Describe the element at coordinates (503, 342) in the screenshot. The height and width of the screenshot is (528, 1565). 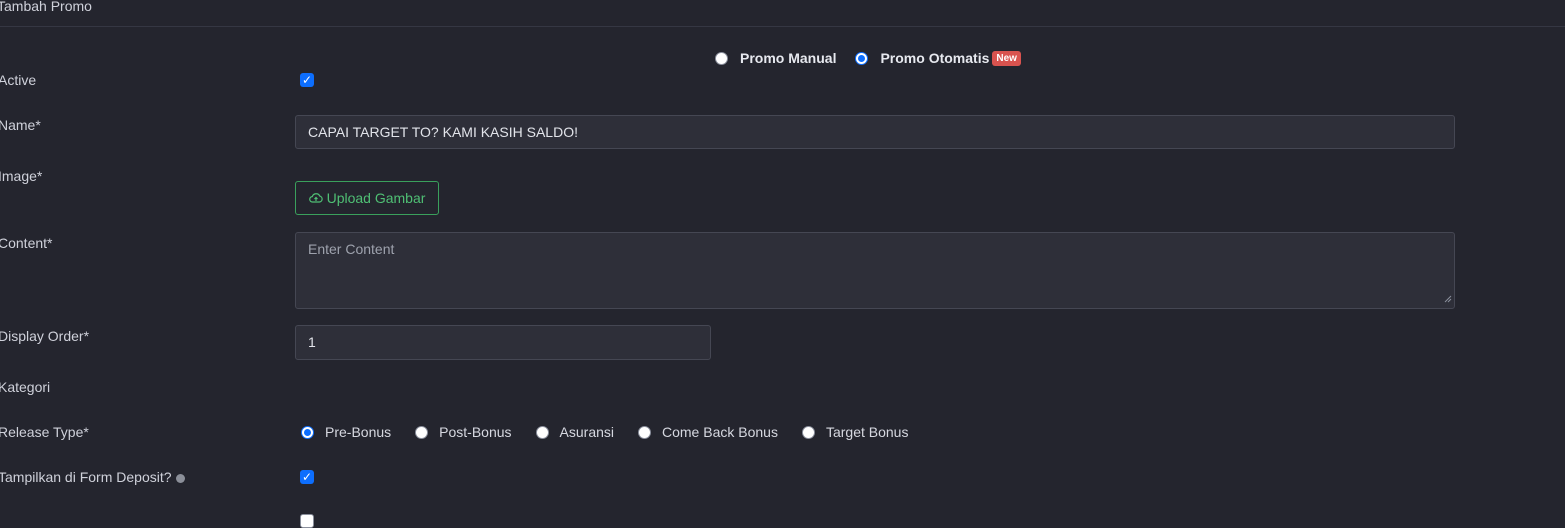
I see `display-order-input: 1` at that location.